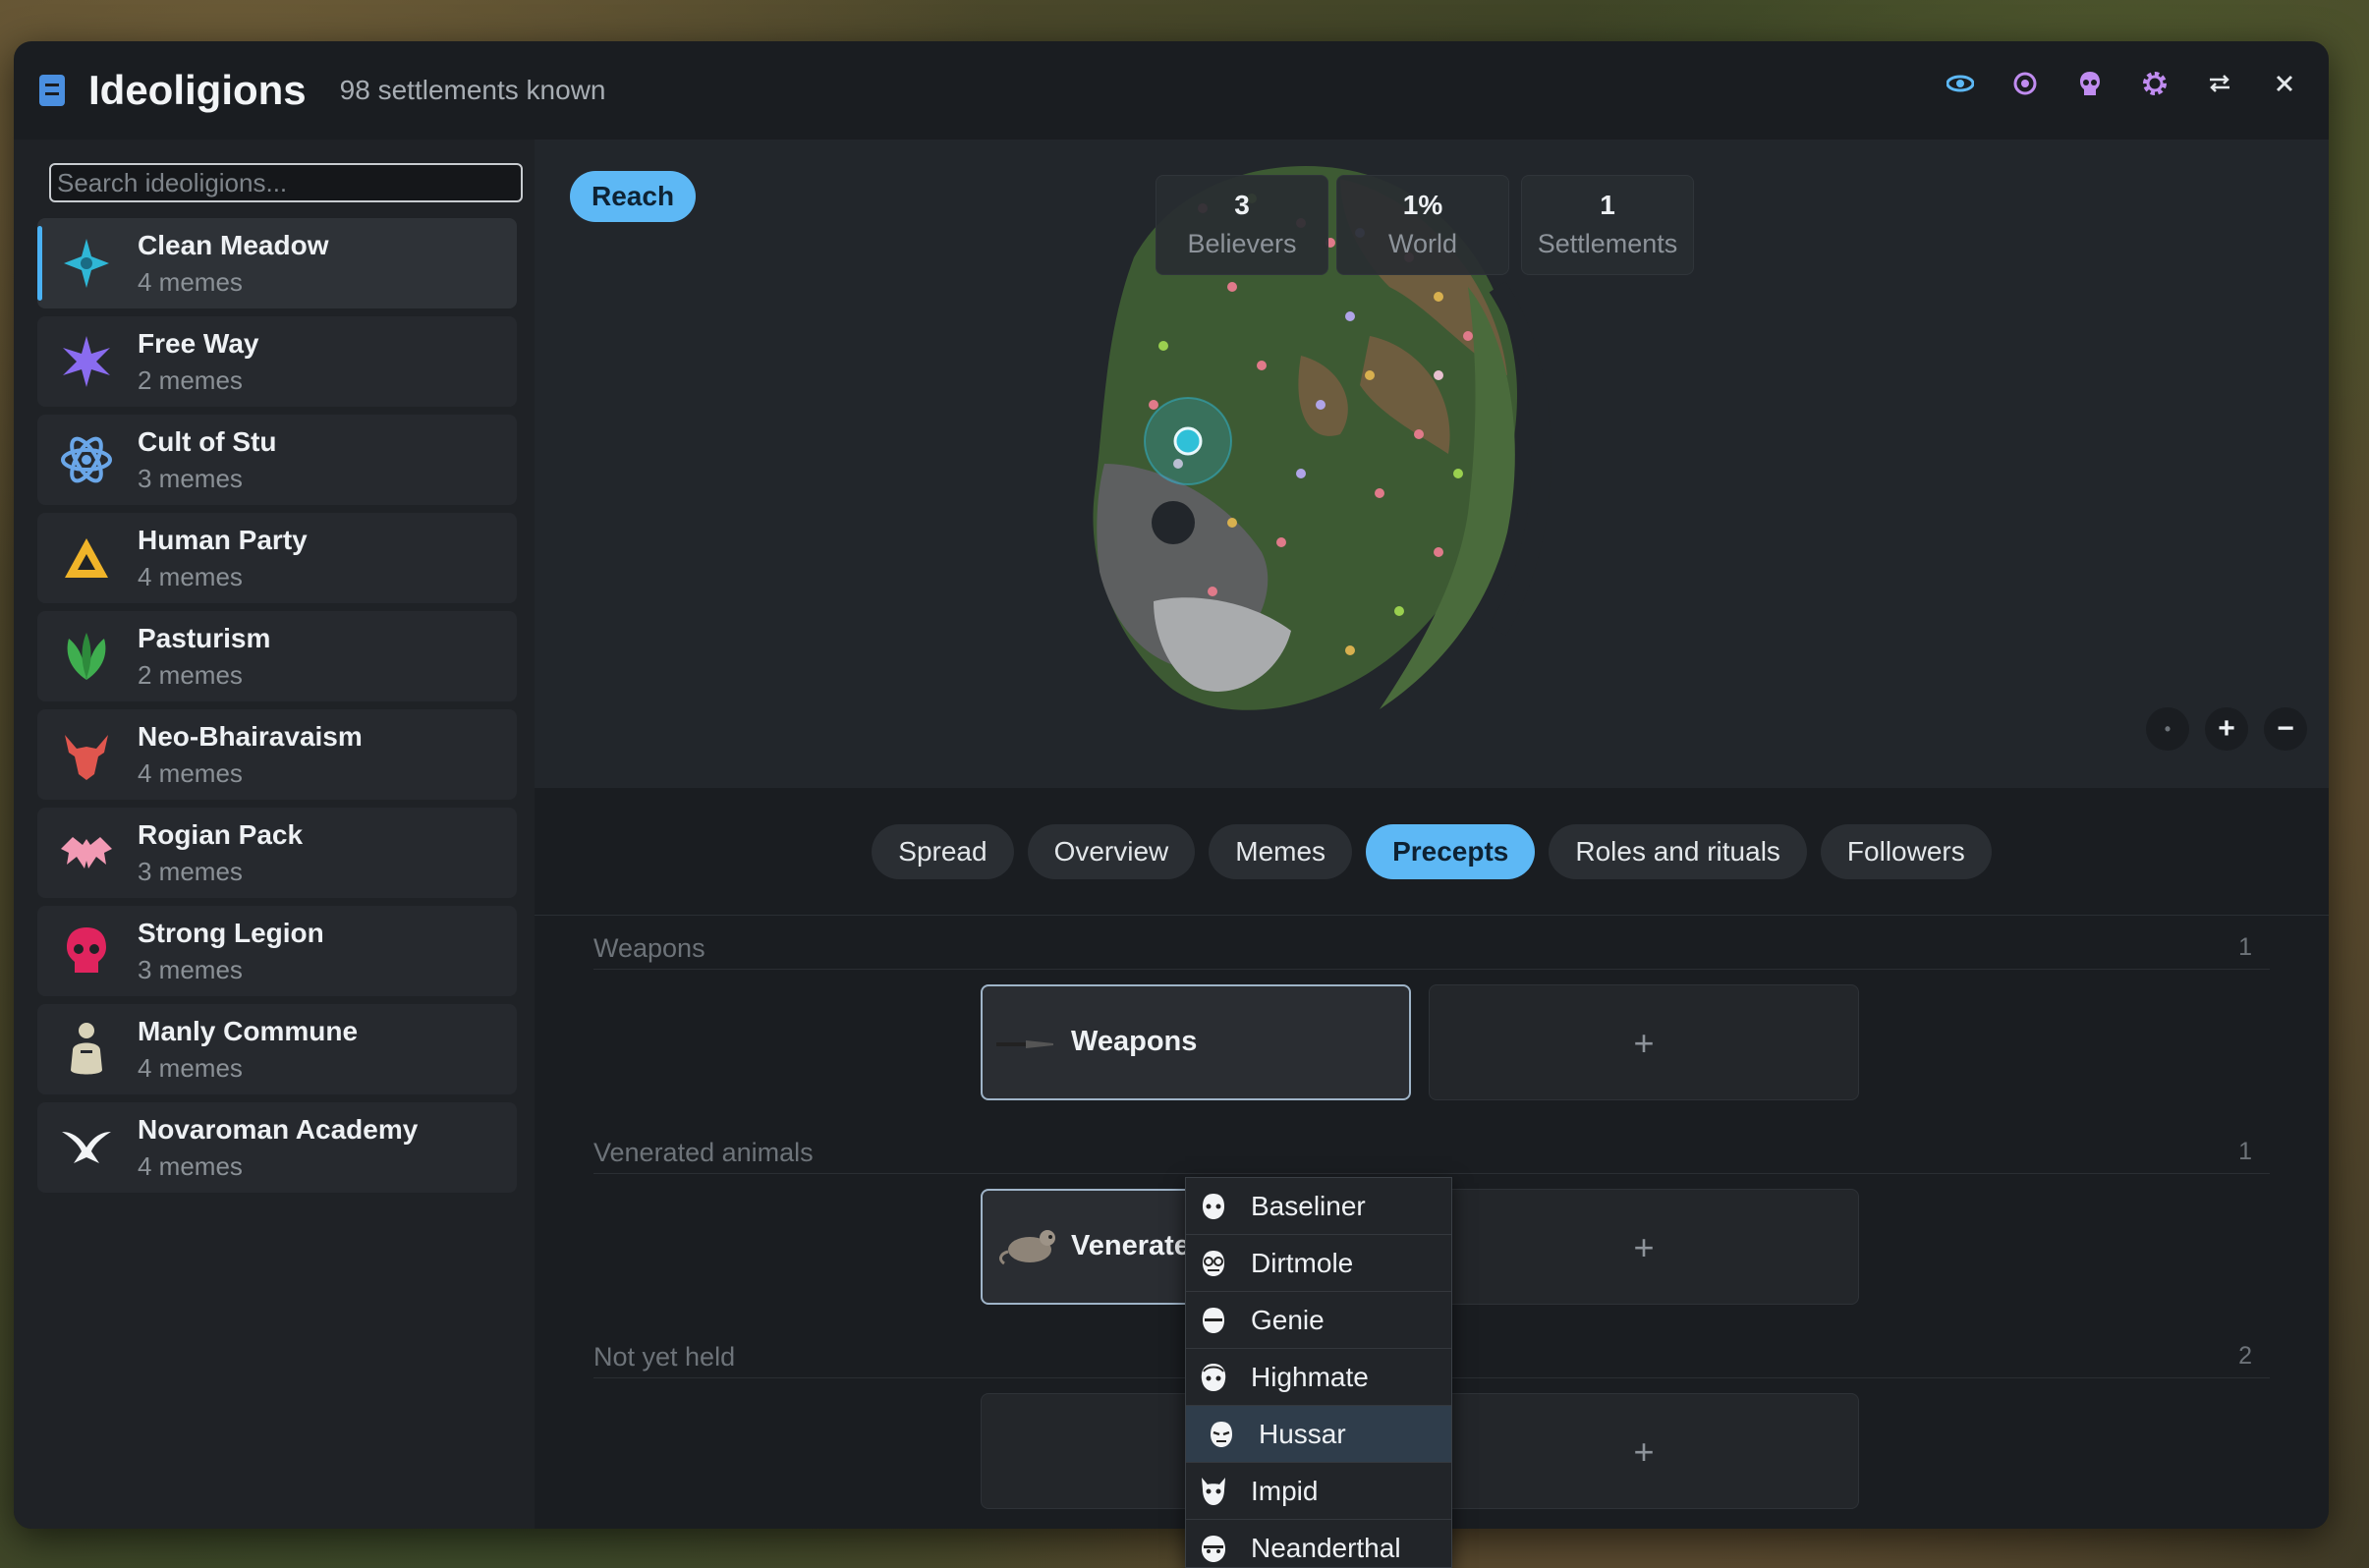 Image resolution: width=2369 pixels, height=1568 pixels. Describe the element at coordinates (277, 951) in the screenshot. I see `ideoligion-item: Strong Legion 3 memes` at that location.